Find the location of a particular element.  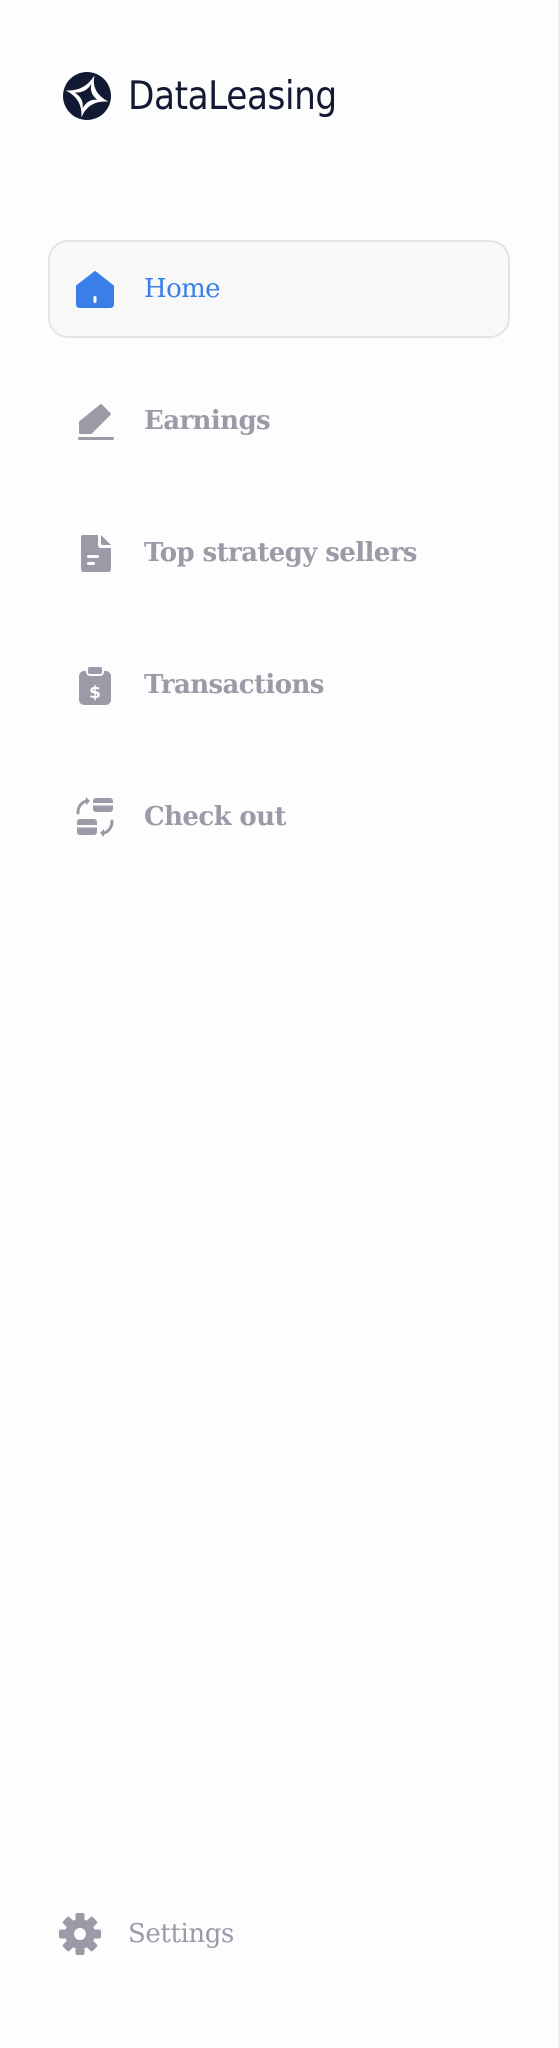

nav-item-home: Home is located at coordinates (279, 289).